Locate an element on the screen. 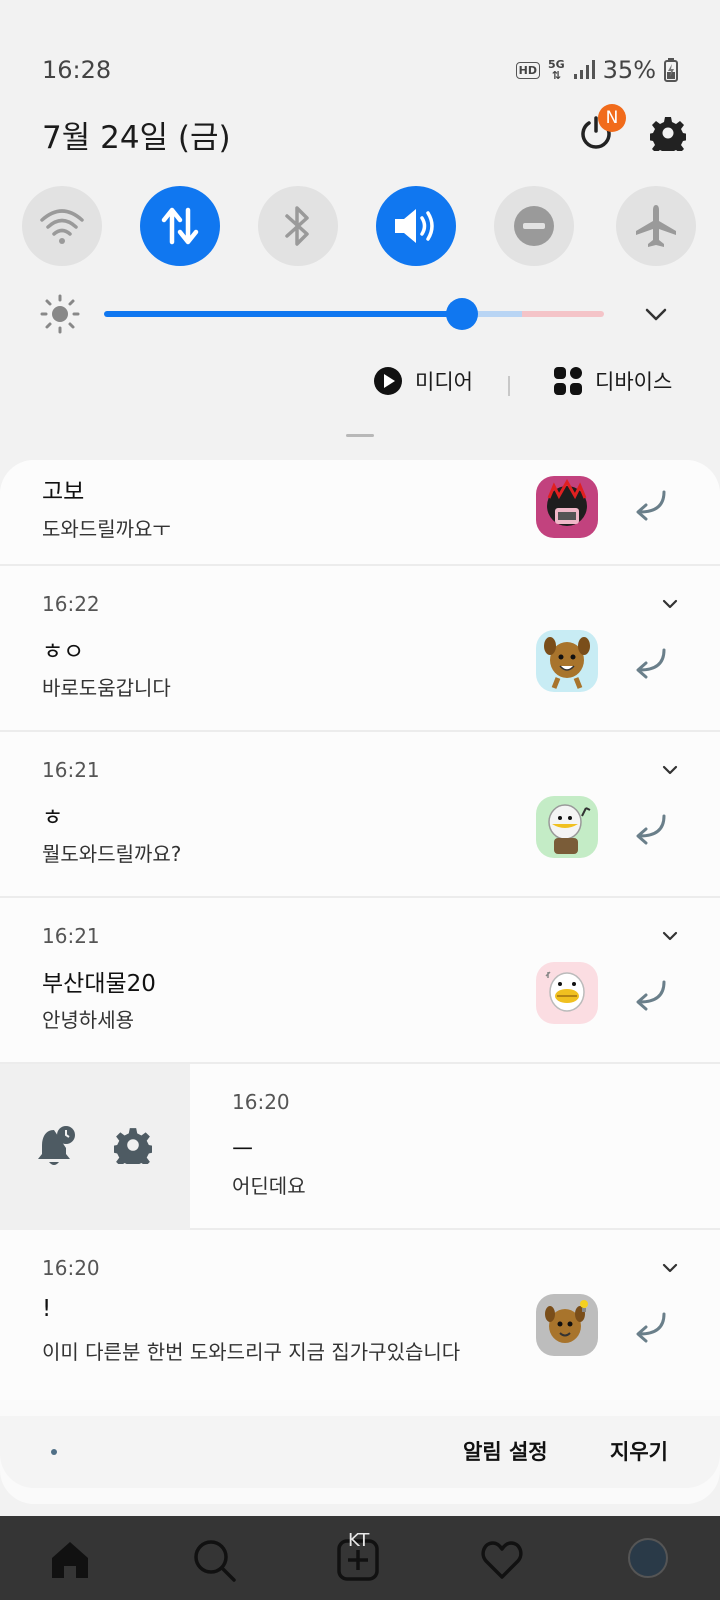  notification-body: 이미 다른분 한번 도와드리구 지금 집가구있습니다 is located at coordinates (251, 1352).